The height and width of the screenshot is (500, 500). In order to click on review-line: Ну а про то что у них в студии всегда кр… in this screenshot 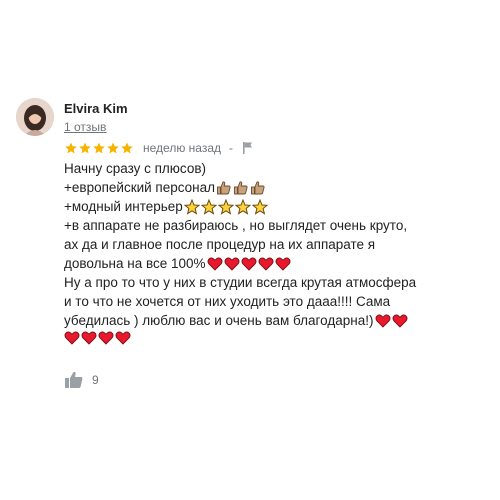, I will do `click(240, 282)`.